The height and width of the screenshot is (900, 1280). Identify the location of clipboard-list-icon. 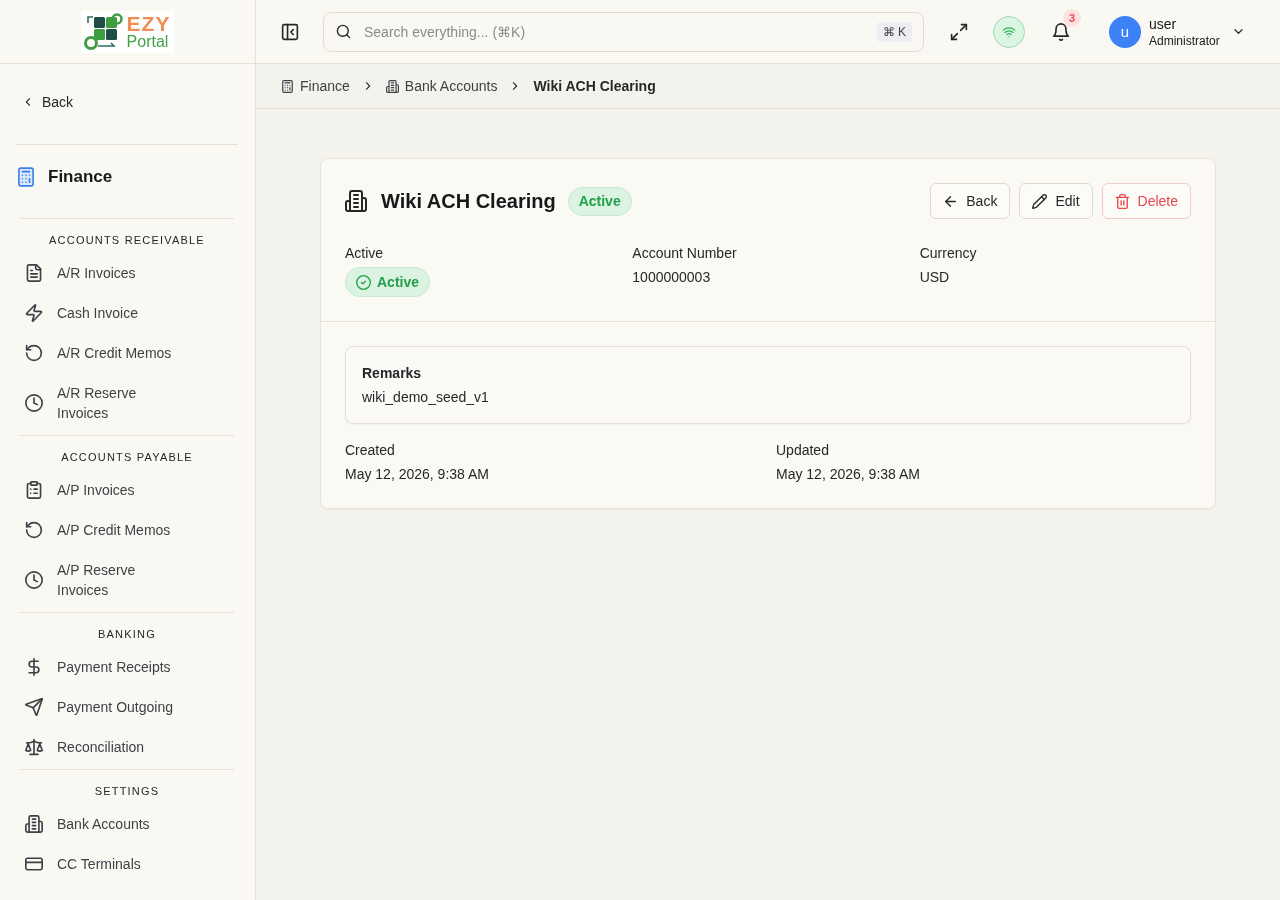
(34, 490).